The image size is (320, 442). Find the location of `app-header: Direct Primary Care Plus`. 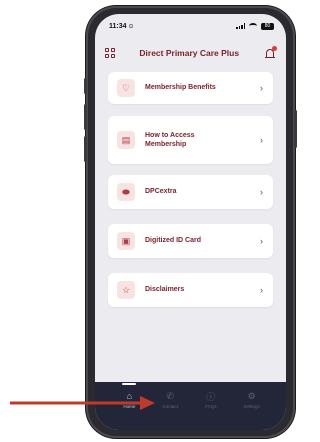

app-header: Direct Primary Care Plus is located at coordinates (190, 53).